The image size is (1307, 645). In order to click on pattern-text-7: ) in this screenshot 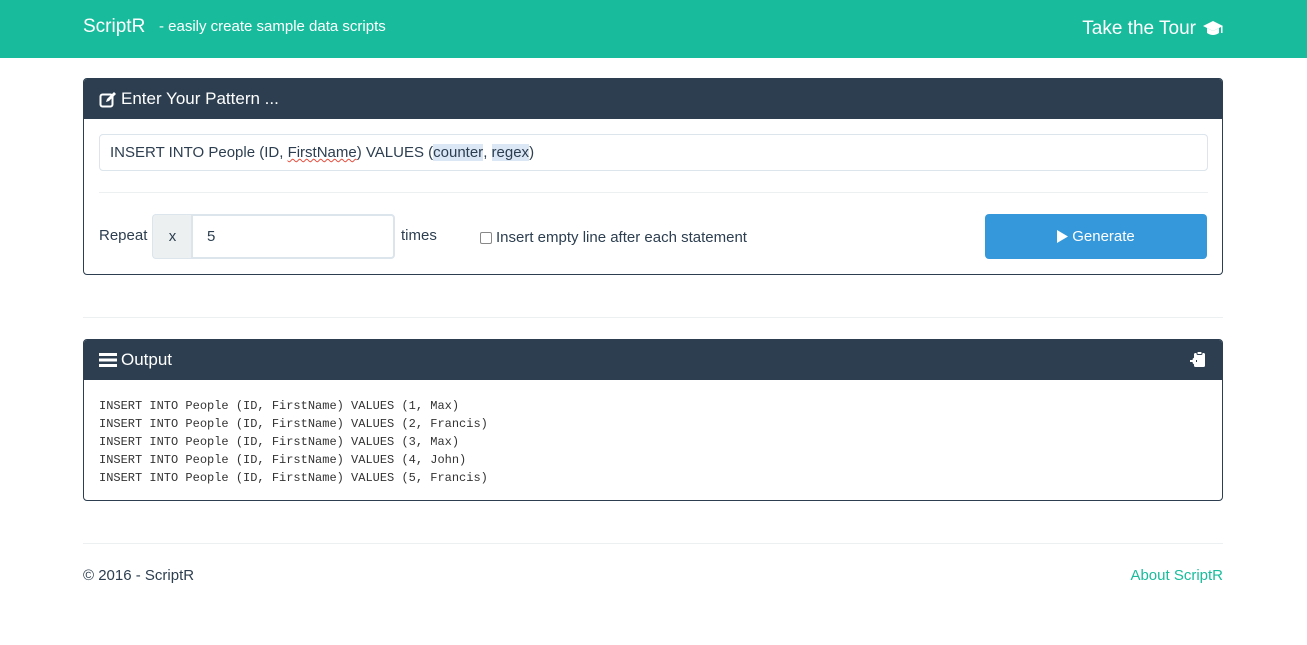, I will do `click(532, 152)`.